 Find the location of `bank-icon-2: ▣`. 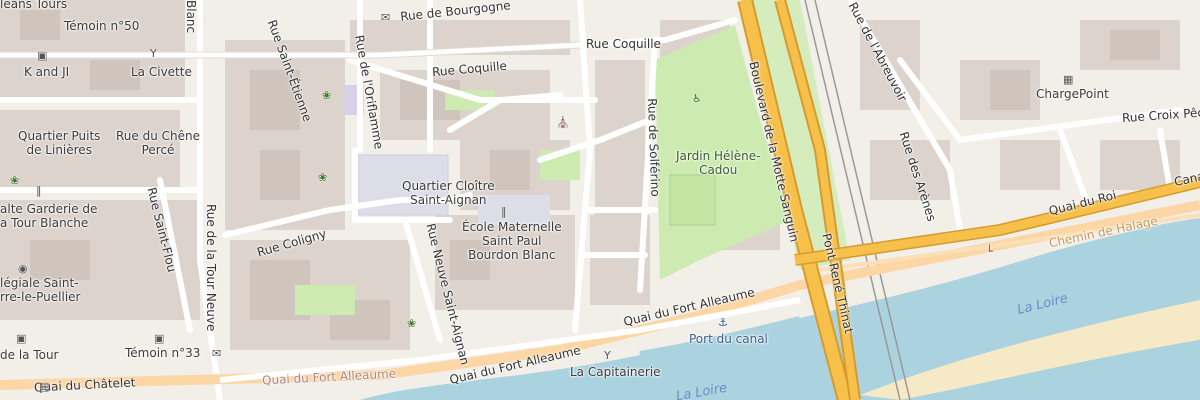

bank-icon-2: ▣ is located at coordinates (159, 338).